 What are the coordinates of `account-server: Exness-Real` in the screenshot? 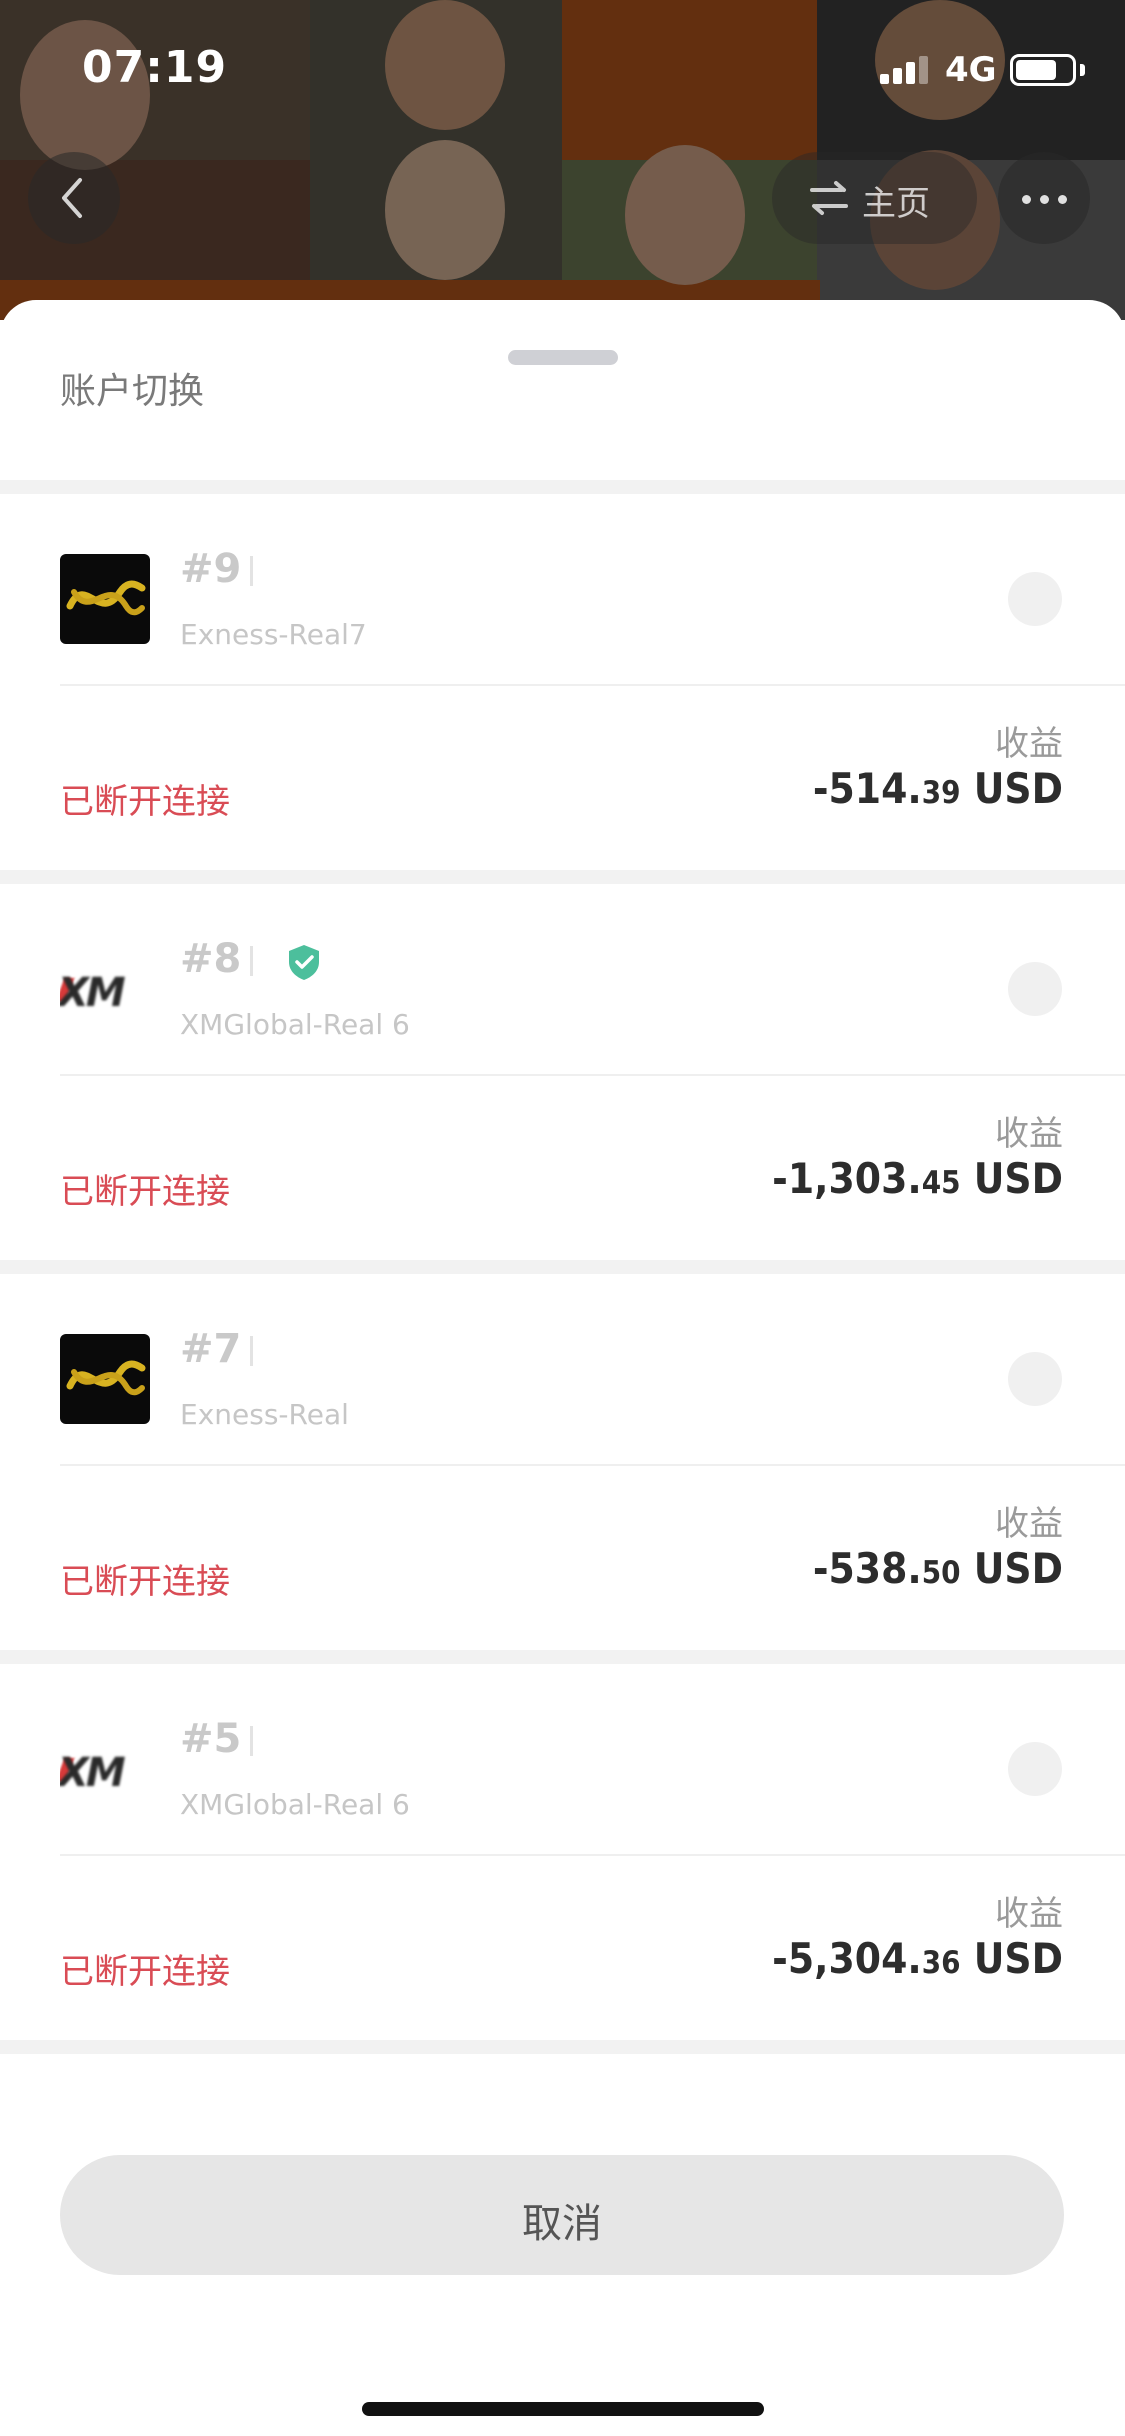 It's located at (264, 1414).